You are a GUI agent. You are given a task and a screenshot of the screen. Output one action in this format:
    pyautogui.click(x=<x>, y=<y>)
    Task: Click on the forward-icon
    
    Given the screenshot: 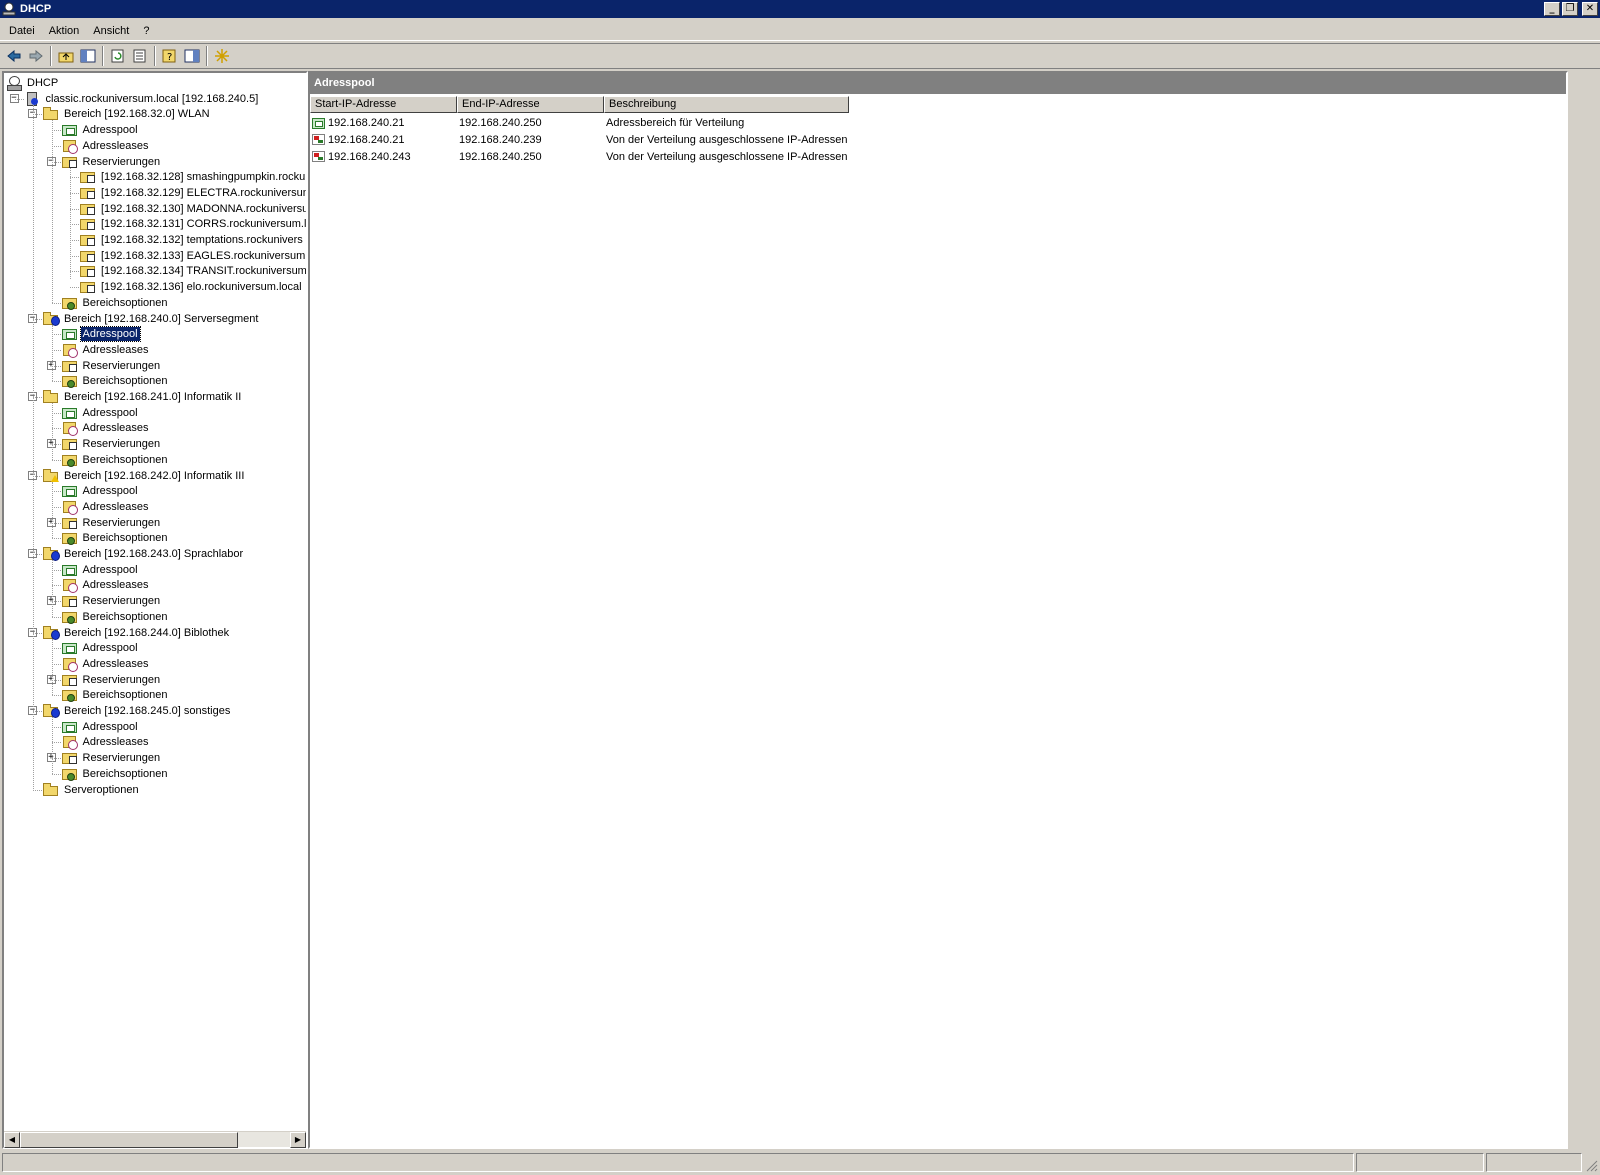 What is the action you would take?
    pyautogui.click(x=36, y=56)
    